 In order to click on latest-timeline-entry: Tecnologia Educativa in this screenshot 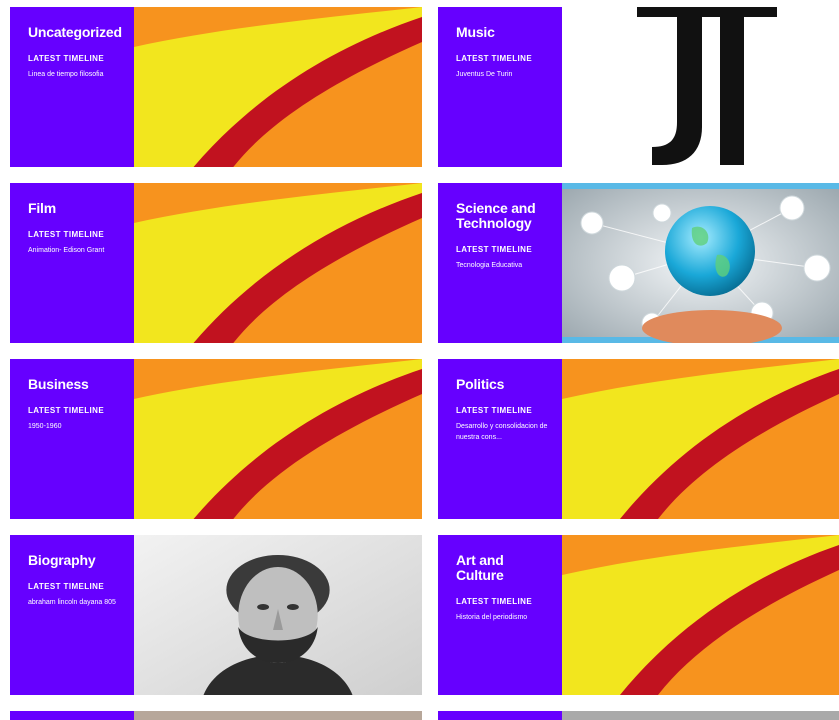, I will do `click(504, 265)`.